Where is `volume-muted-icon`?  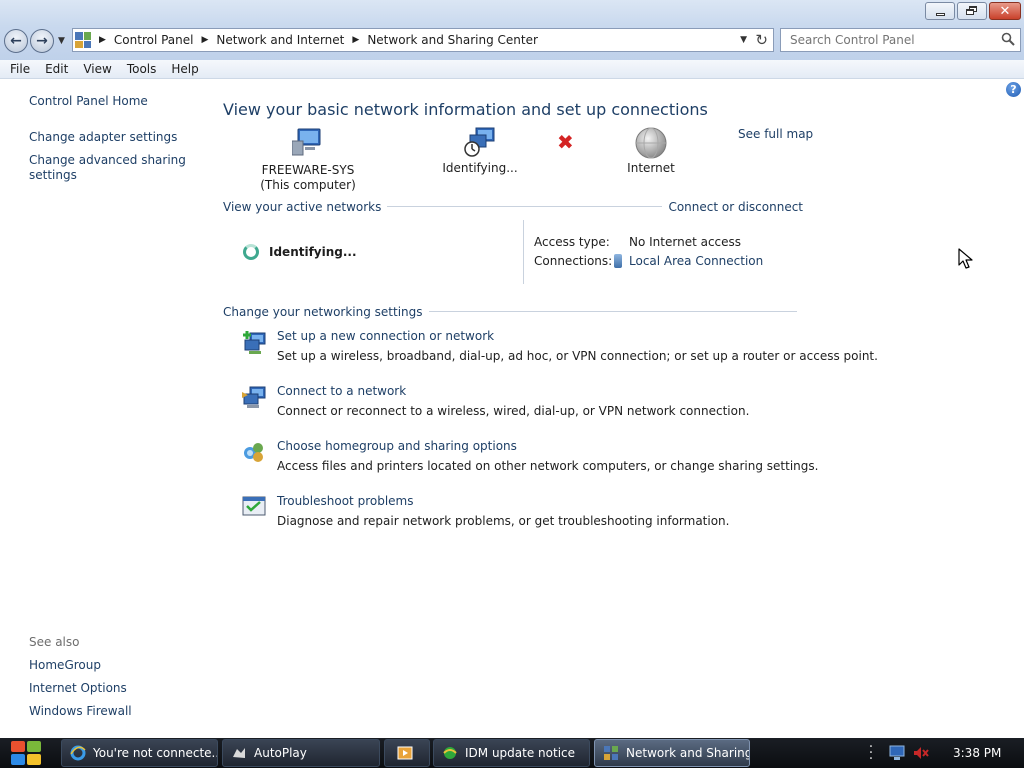 volume-muted-icon is located at coordinates (921, 753).